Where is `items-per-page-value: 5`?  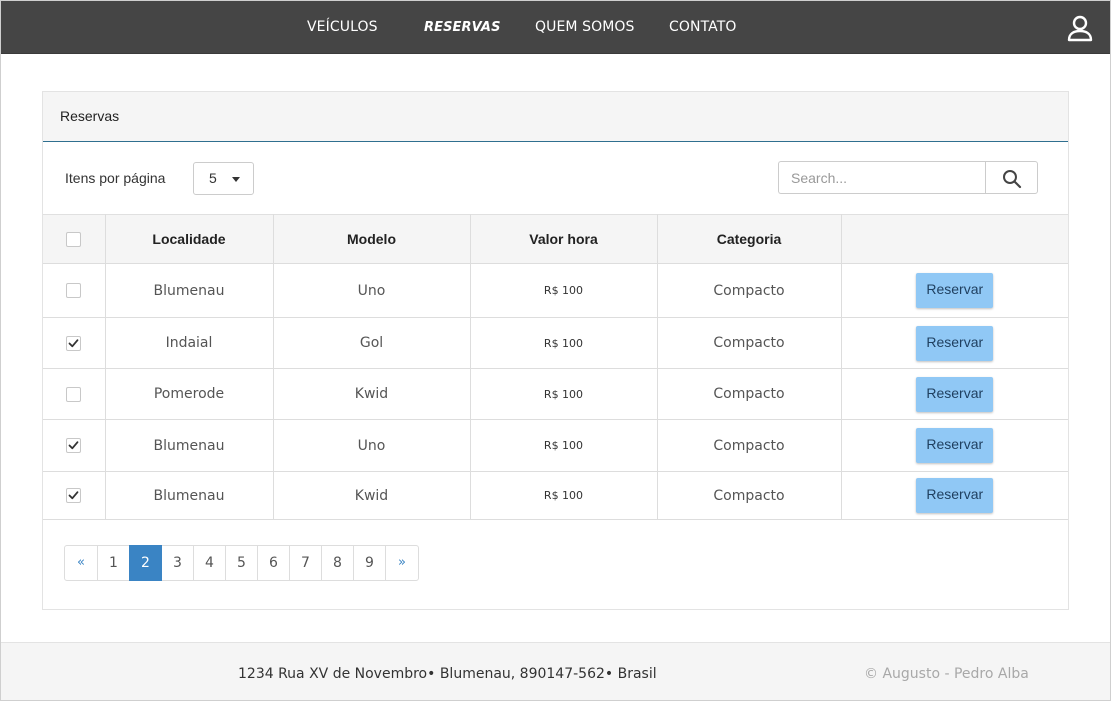
items-per-page-value: 5 is located at coordinates (213, 178).